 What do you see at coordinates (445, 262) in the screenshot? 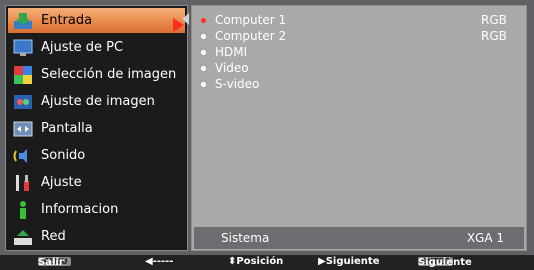
I see `help-enter-label: Siguiente` at bounding box center [445, 262].